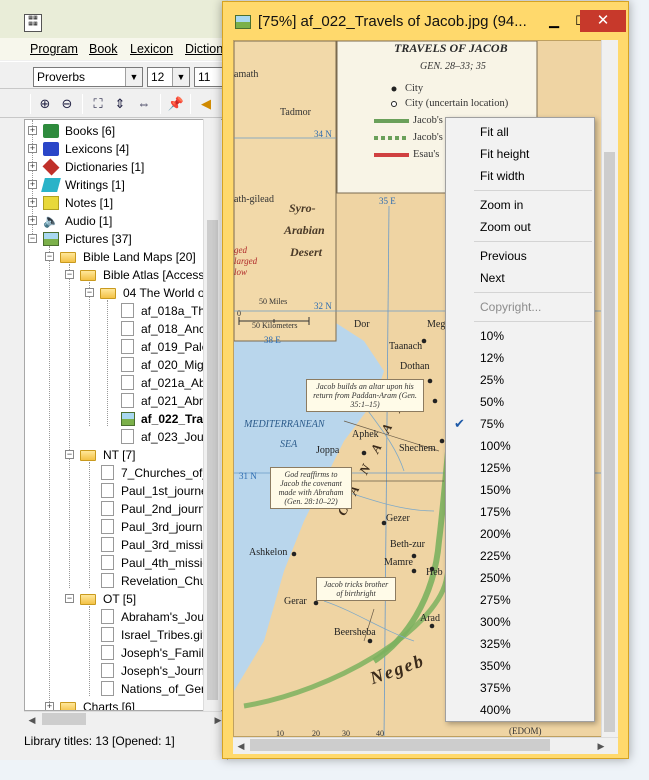 This screenshot has height=780, width=649. What do you see at coordinates (172, 365) in the screenshot?
I see `tree-item-label: af_020_Mig` at bounding box center [172, 365].